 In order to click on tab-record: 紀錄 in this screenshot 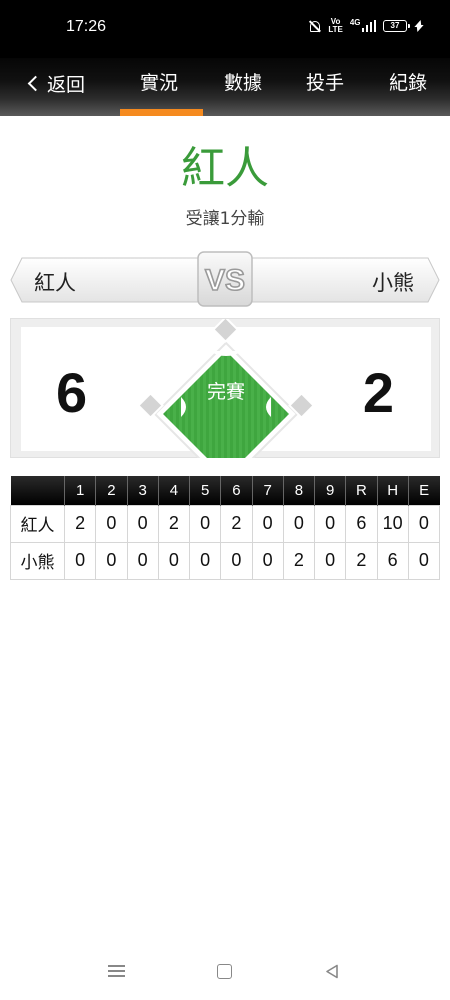, I will do `click(408, 83)`.